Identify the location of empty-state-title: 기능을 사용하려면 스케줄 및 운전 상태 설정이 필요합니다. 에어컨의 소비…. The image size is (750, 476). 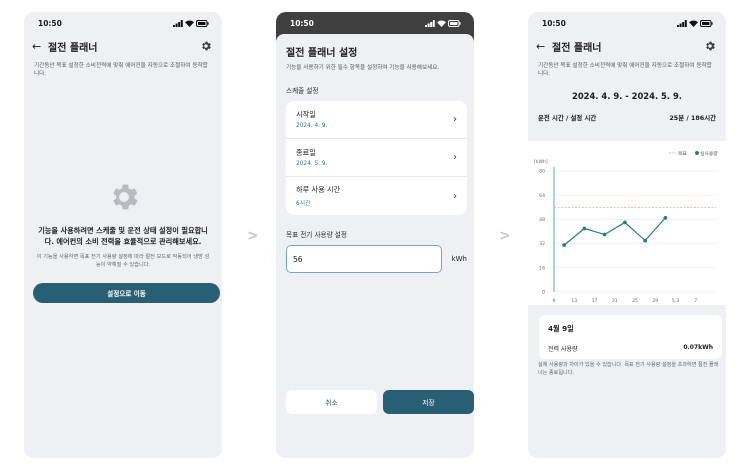
(123, 236).